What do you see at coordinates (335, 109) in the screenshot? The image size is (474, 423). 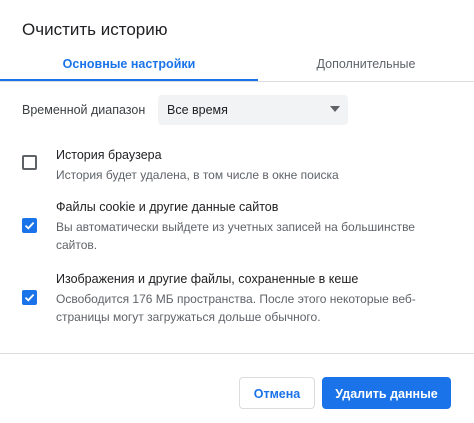 I see `chevron-down-icon` at bounding box center [335, 109].